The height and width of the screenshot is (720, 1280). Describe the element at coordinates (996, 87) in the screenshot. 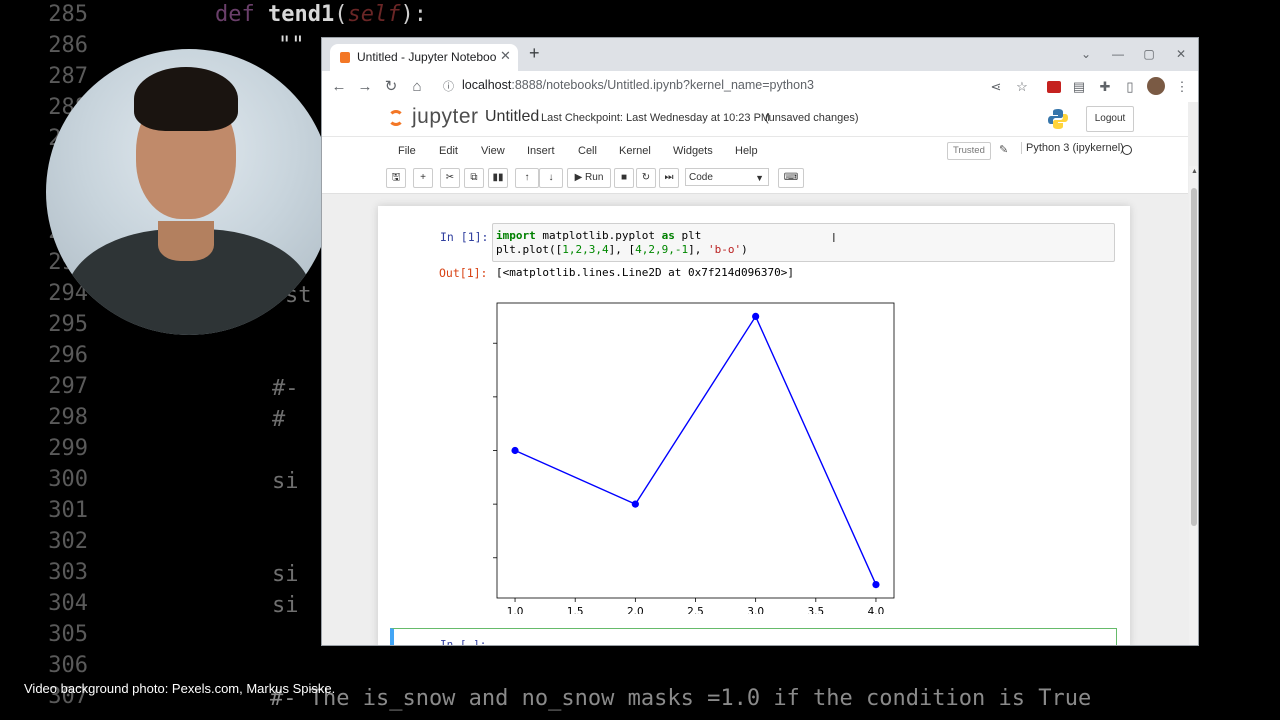

I see `share-icon: ⋖` at that location.